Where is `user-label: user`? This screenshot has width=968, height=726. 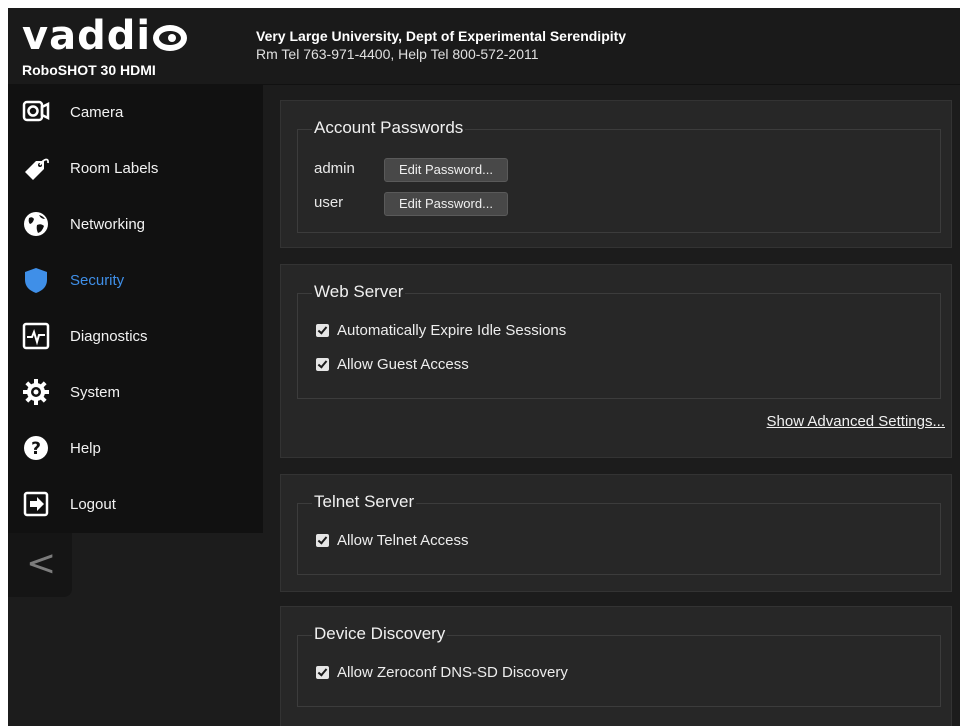
user-label: user is located at coordinates (329, 202).